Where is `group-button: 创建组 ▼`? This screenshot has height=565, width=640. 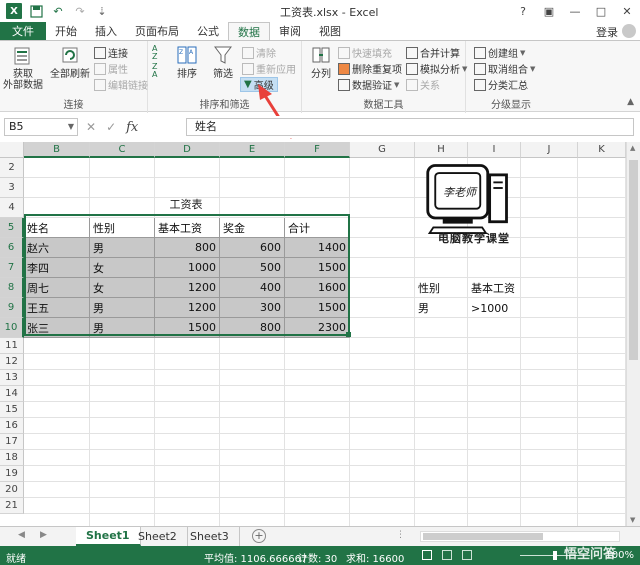
group-button: 创建组 ▼ is located at coordinates (499, 52).